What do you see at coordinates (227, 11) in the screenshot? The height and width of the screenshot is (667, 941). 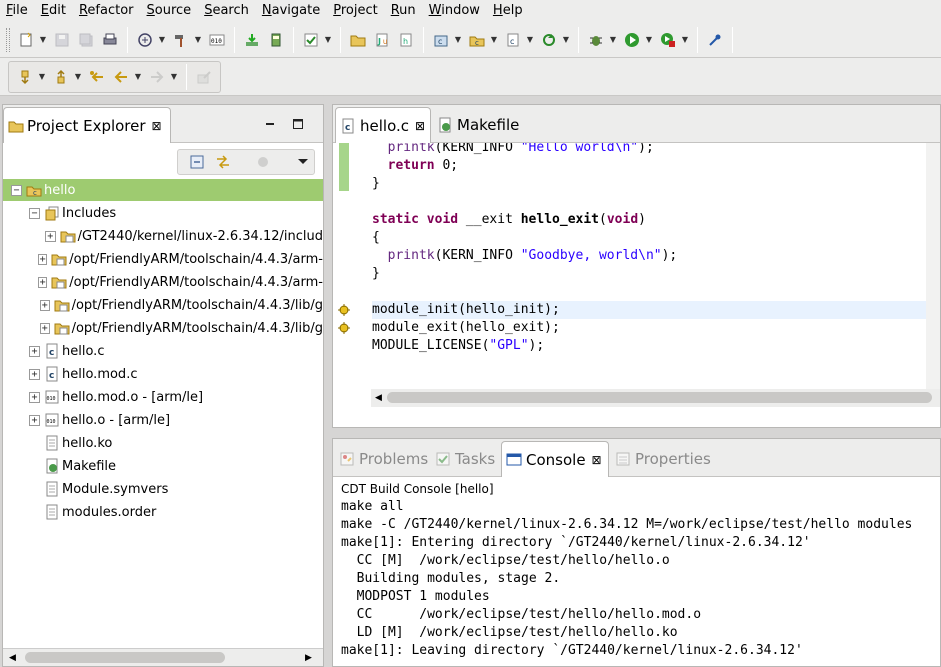 I see `menu-search: Search` at bounding box center [227, 11].